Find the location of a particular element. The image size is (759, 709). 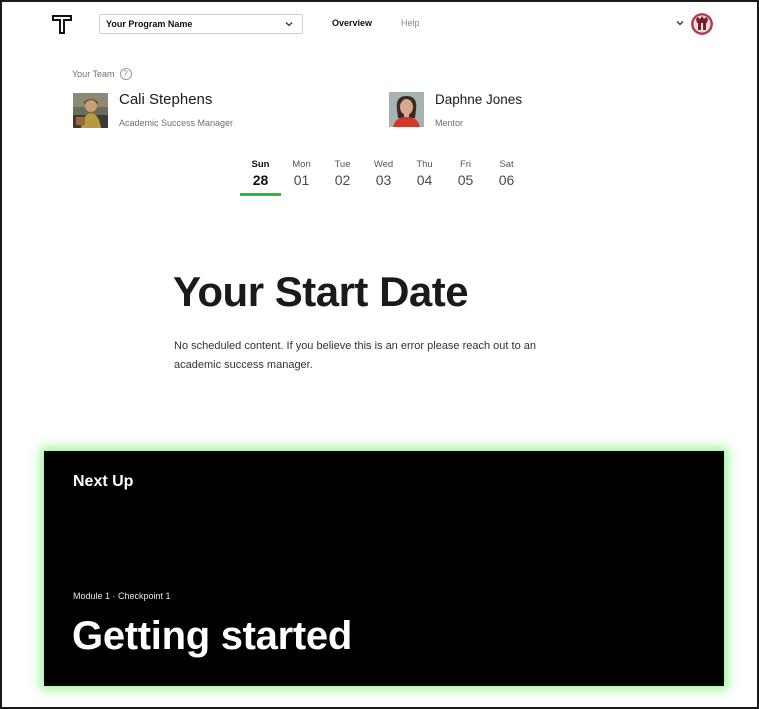

day-name: Wed is located at coordinates (383, 164).